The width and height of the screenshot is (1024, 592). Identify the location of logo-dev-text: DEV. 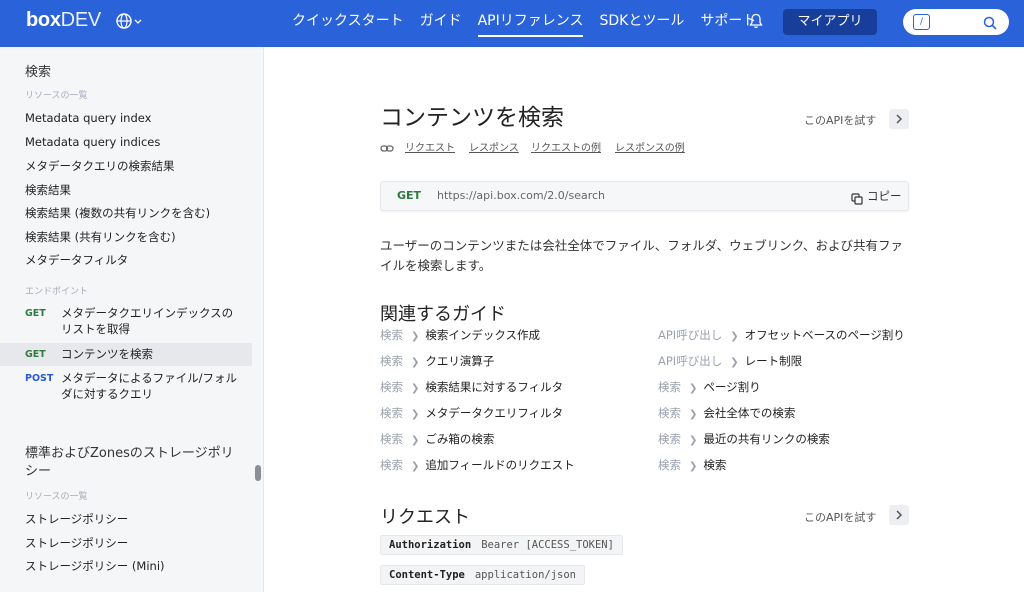
(81, 20).